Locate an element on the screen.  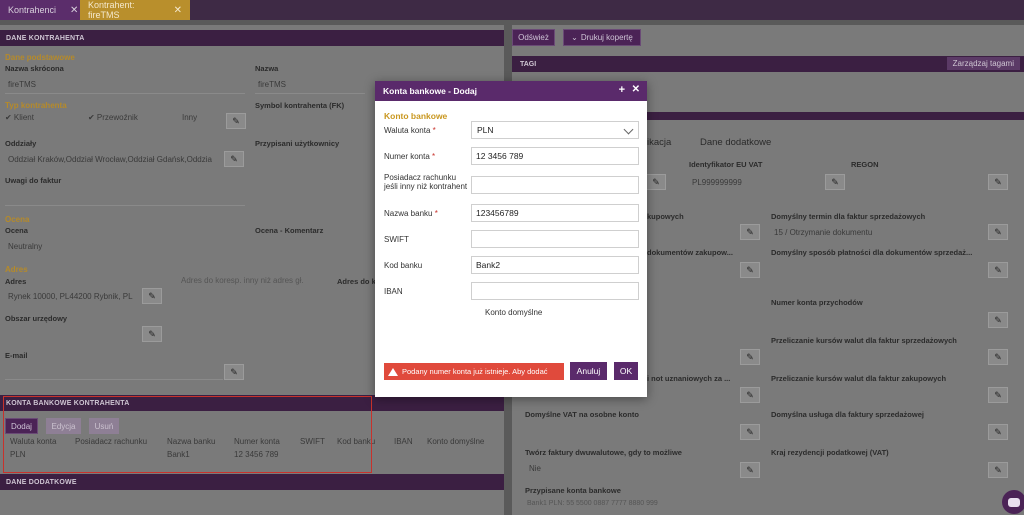
usluga-label: Domyślna usługa dla faktury sprzedażowej is located at coordinates (847, 414).